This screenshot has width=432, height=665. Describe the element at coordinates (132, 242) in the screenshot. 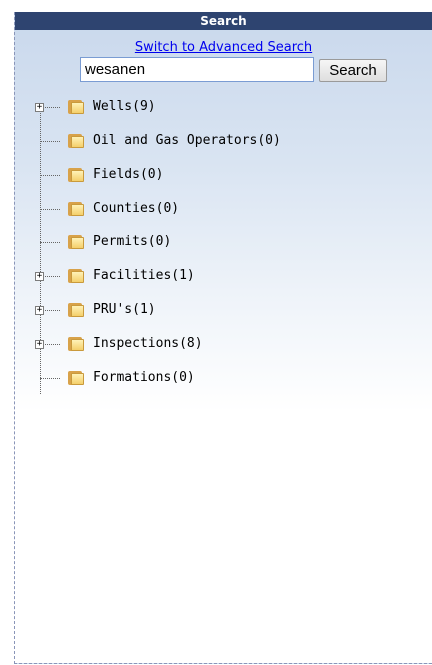

I see `tree-item-label: Permits(0)` at that location.